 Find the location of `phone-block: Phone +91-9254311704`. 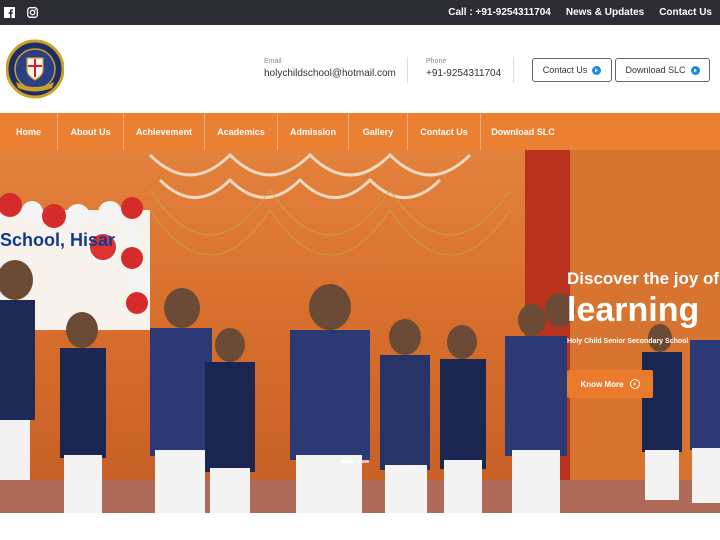

phone-block: Phone +91-9254311704 is located at coordinates (463, 68).